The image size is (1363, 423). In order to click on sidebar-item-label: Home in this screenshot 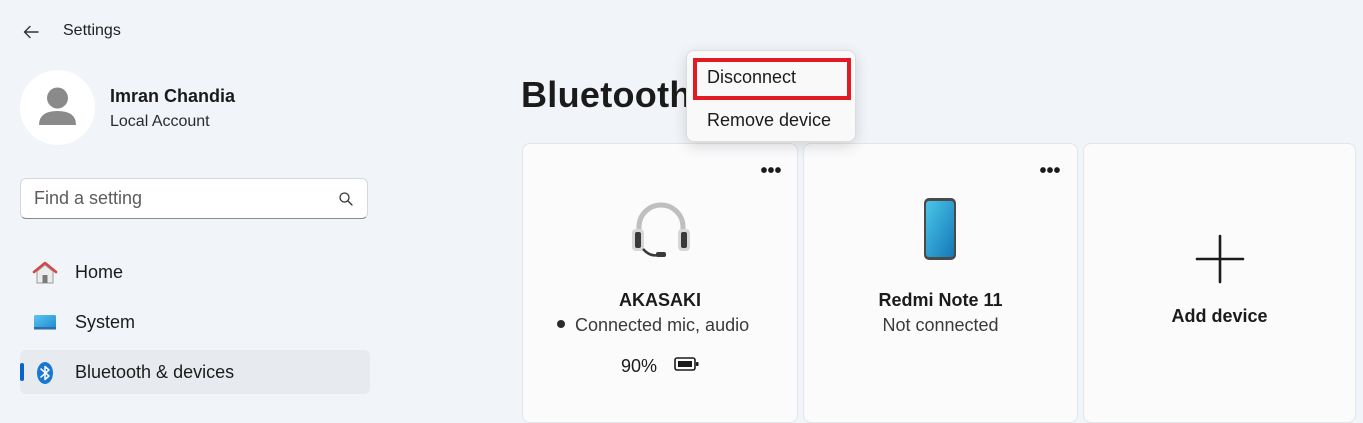, I will do `click(99, 272)`.